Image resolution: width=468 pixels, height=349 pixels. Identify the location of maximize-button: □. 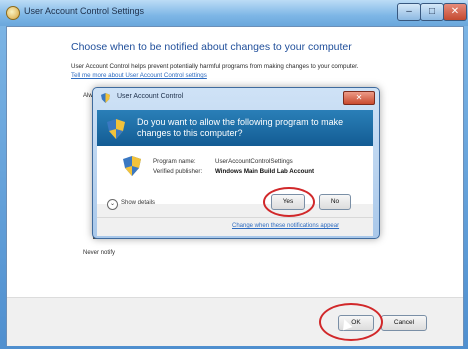
(432, 12).